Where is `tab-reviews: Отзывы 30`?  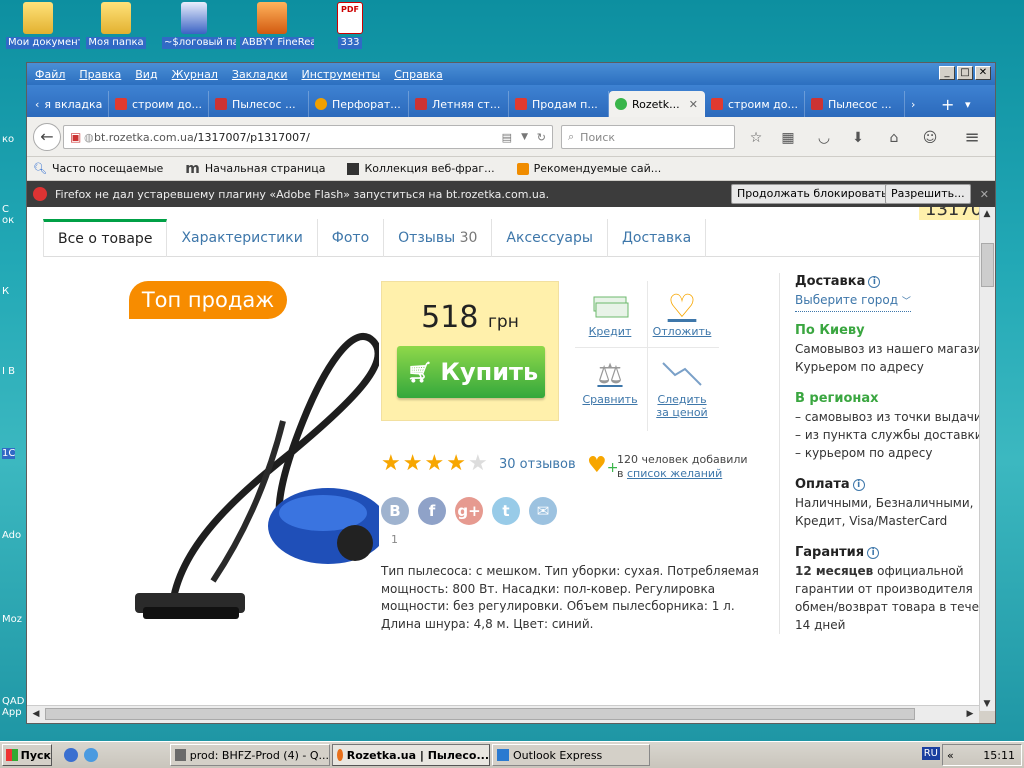 tab-reviews: Отзывы 30 is located at coordinates (438, 238).